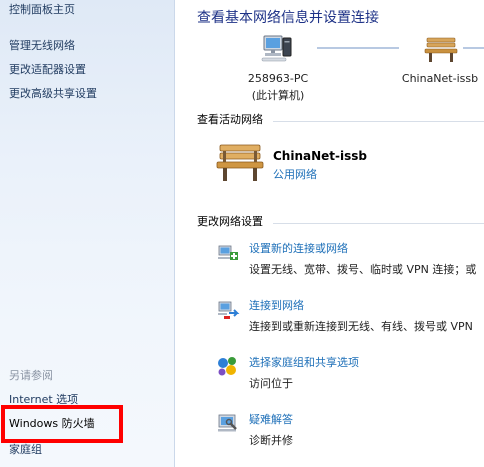 This screenshot has height=467, width=484. Describe the element at coordinates (320, 156) in the screenshot. I see `active-network-name: ChinaNet-issb` at that location.